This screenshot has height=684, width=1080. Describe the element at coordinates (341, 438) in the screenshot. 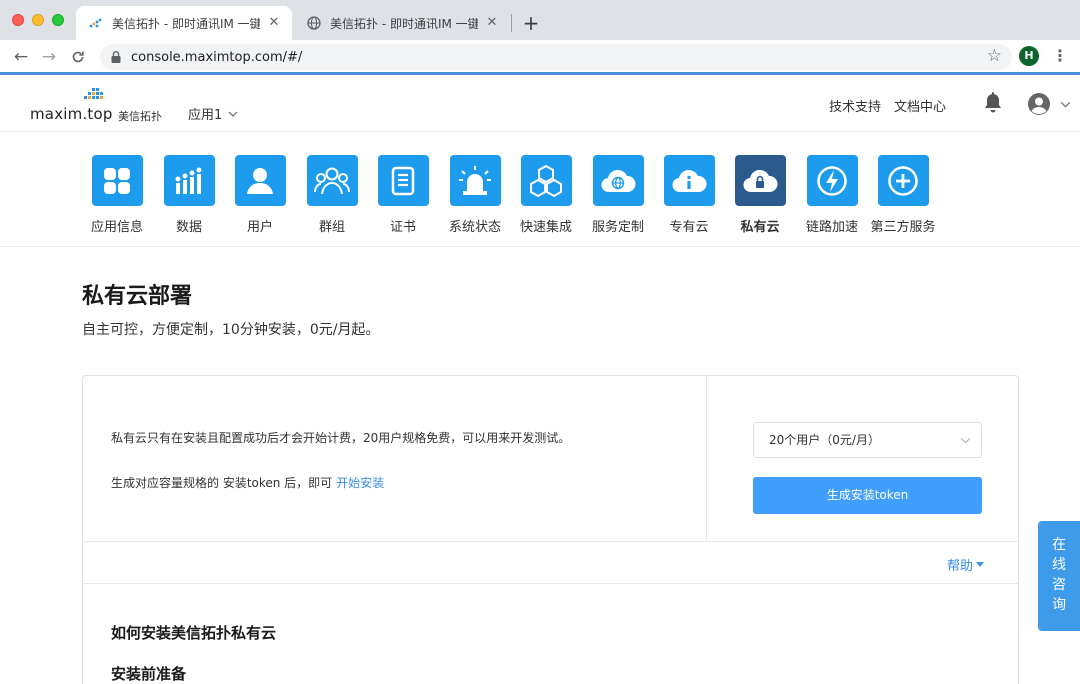

I see `billing-note: 私有云只有在安装且配置成功后才会开始计费，20用户规格免费，可以用来开发测试。` at that location.